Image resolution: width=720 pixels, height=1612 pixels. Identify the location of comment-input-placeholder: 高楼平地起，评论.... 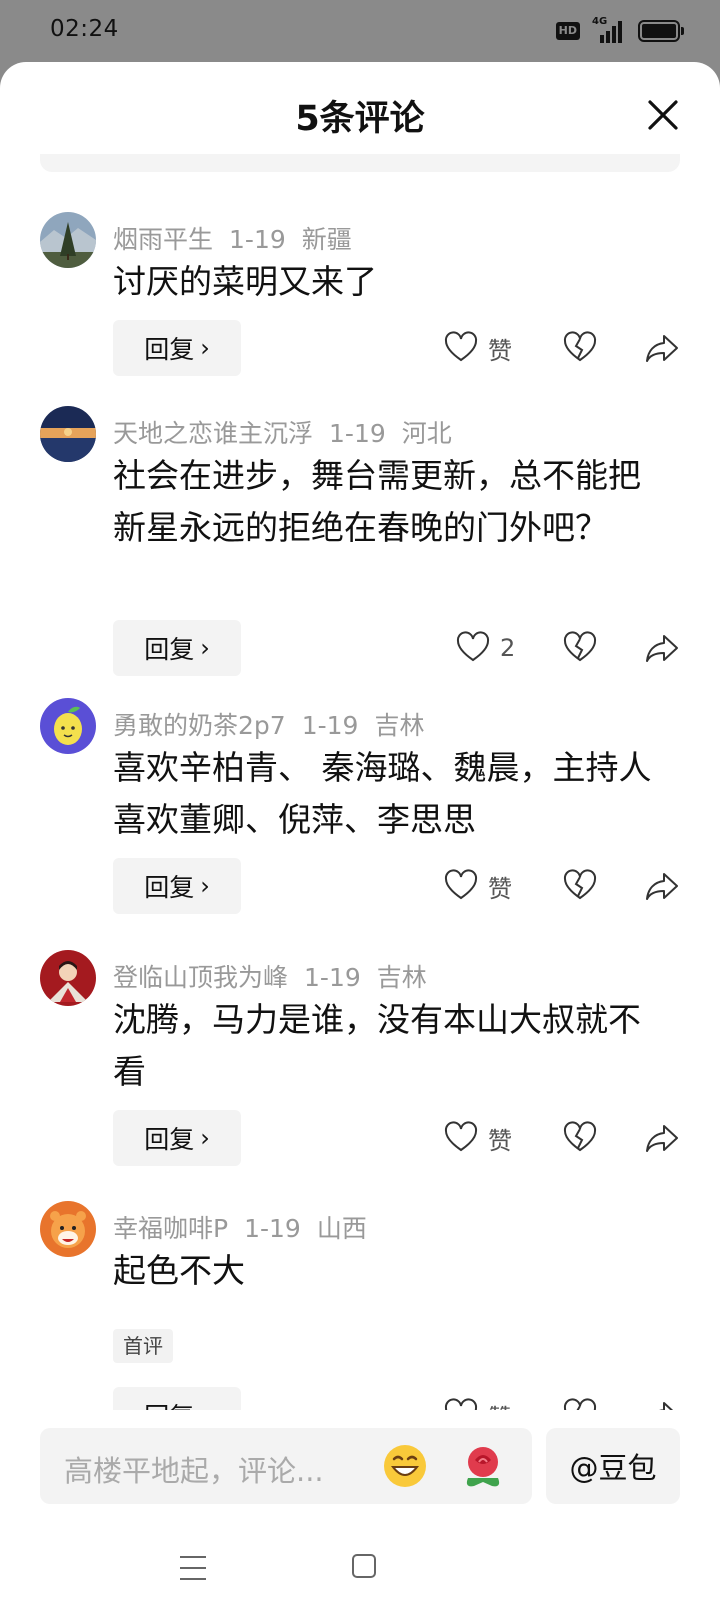
(194, 1471).